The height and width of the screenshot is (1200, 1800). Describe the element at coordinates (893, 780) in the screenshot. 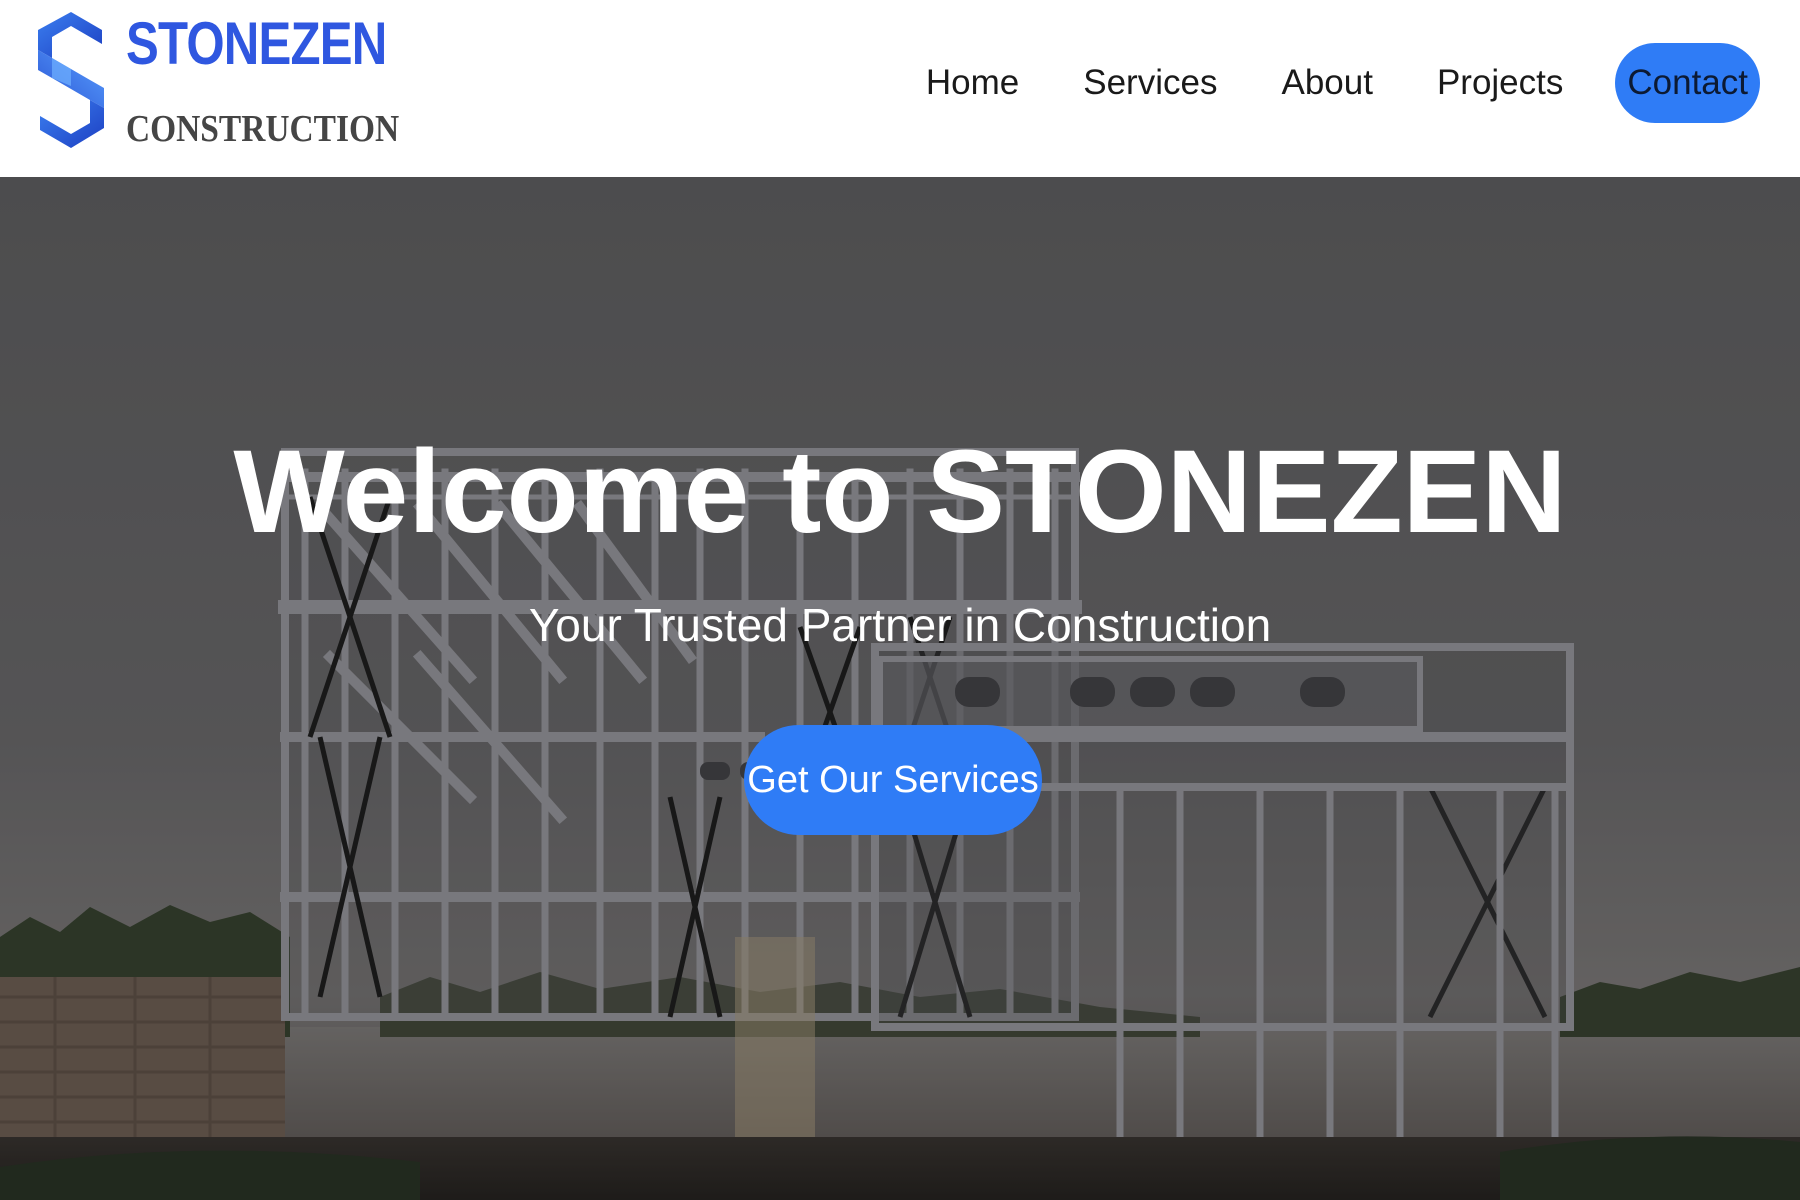

I see `get-services-button: Get Our Services` at that location.